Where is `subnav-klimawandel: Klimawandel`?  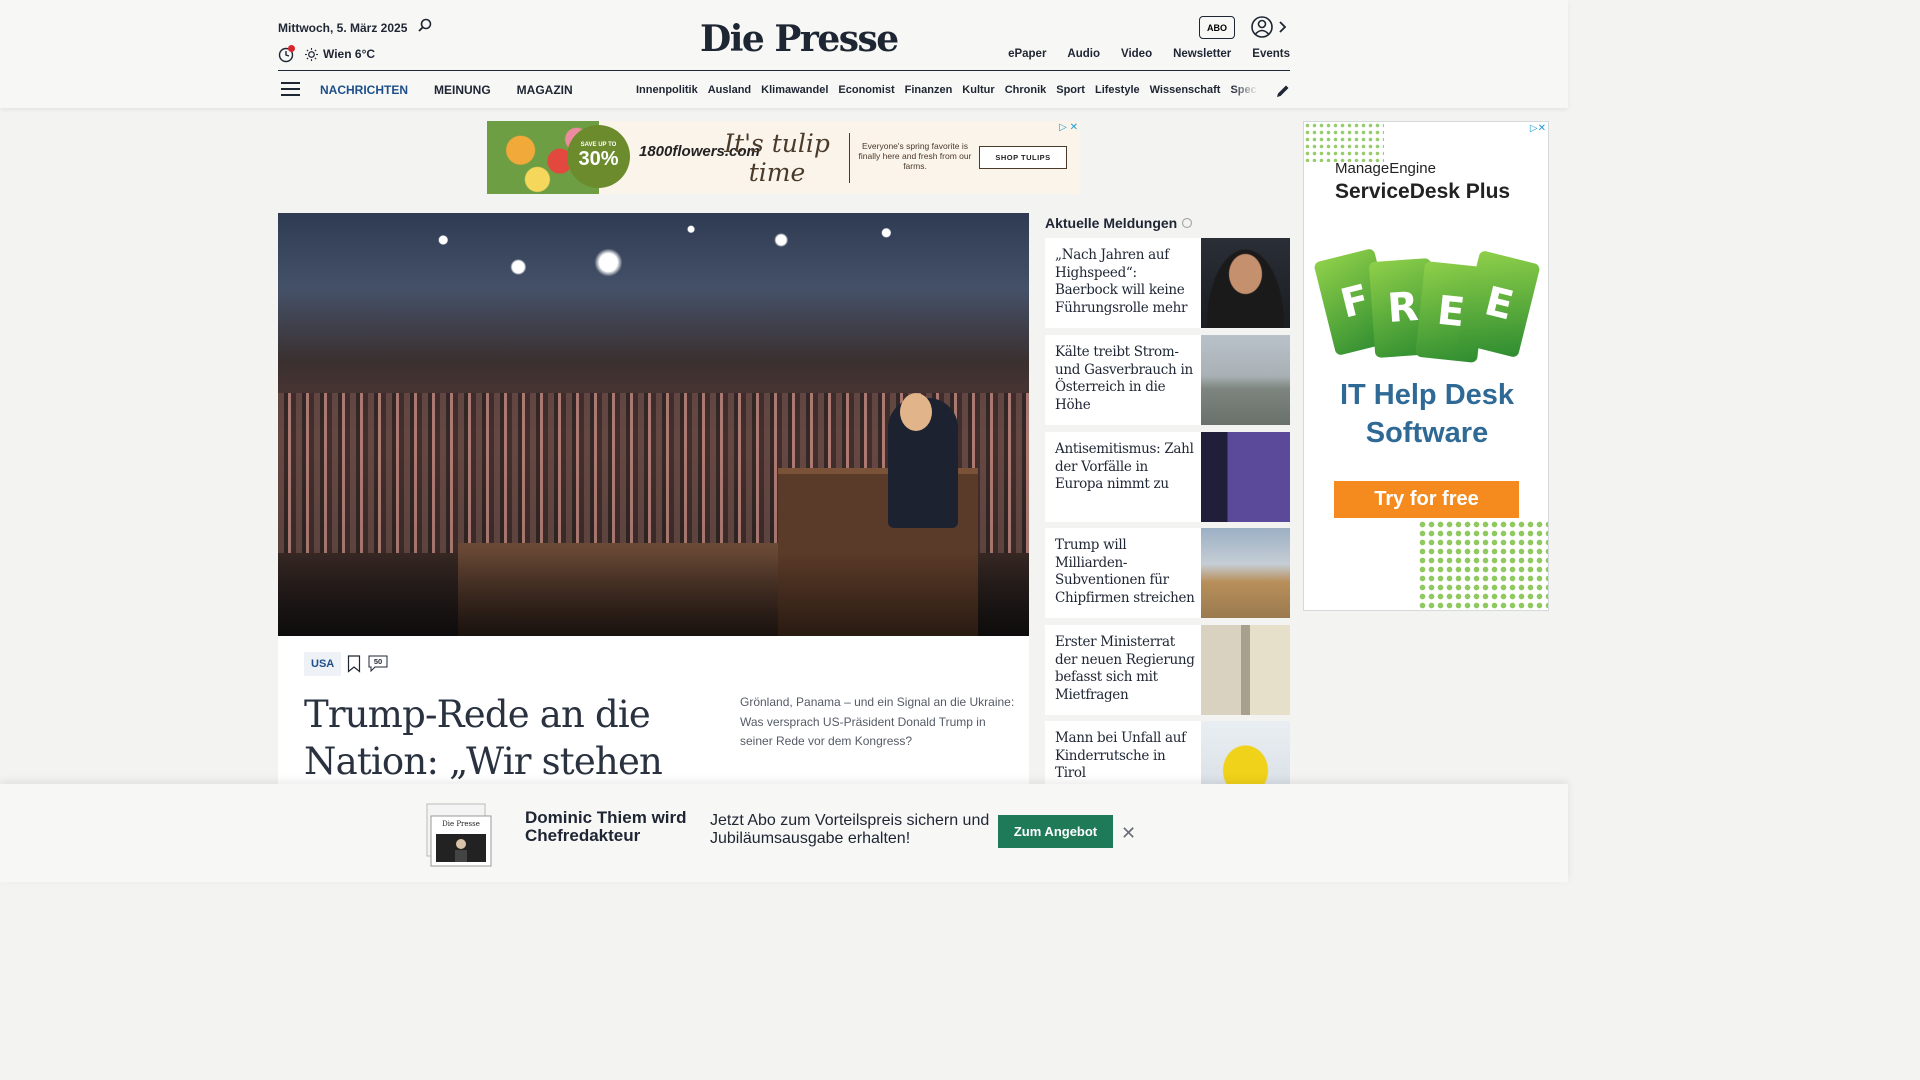 subnav-klimawandel: Klimawandel is located at coordinates (794, 90).